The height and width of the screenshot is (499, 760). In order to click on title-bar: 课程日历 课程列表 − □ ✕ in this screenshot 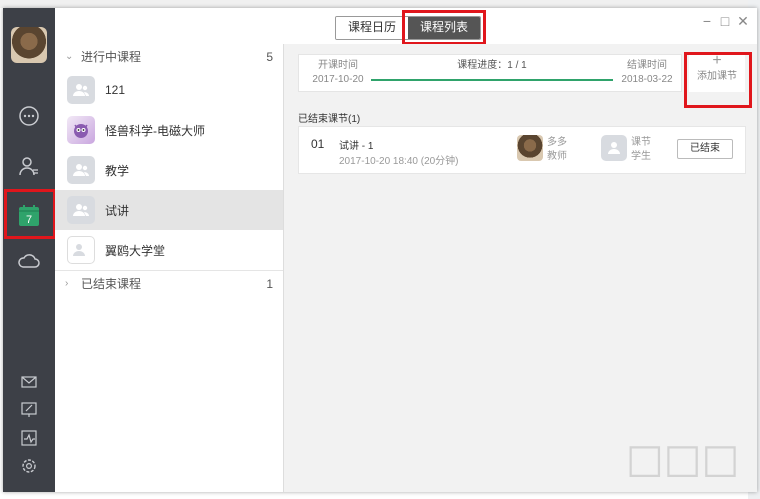, I will do `click(406, 26)`.